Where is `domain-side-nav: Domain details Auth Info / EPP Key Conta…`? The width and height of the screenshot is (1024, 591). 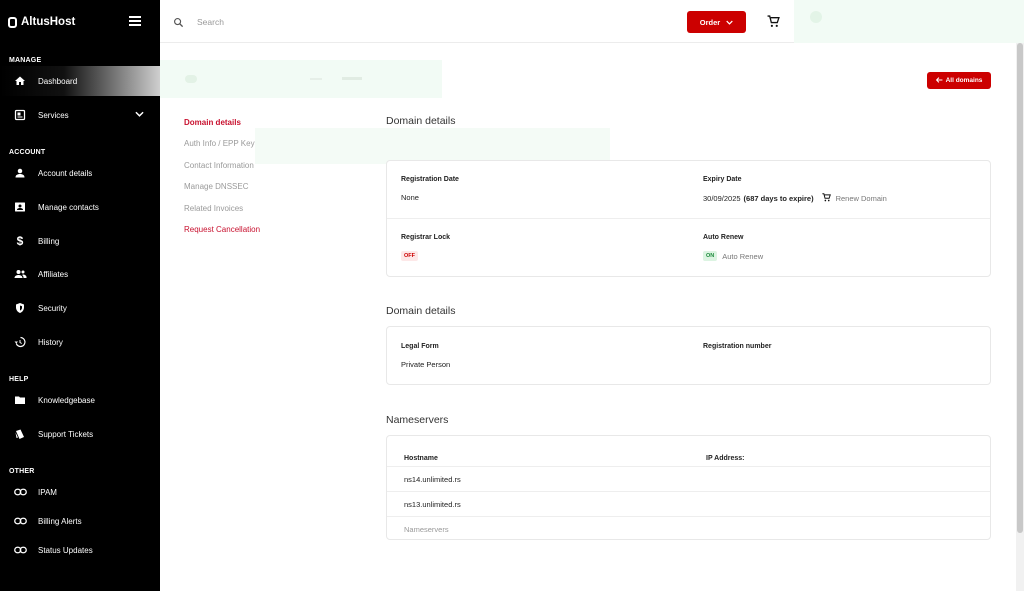 domain-side-nav: Domain details Auth Info / EPP Key Conta… is located at coordinates (222, 182).